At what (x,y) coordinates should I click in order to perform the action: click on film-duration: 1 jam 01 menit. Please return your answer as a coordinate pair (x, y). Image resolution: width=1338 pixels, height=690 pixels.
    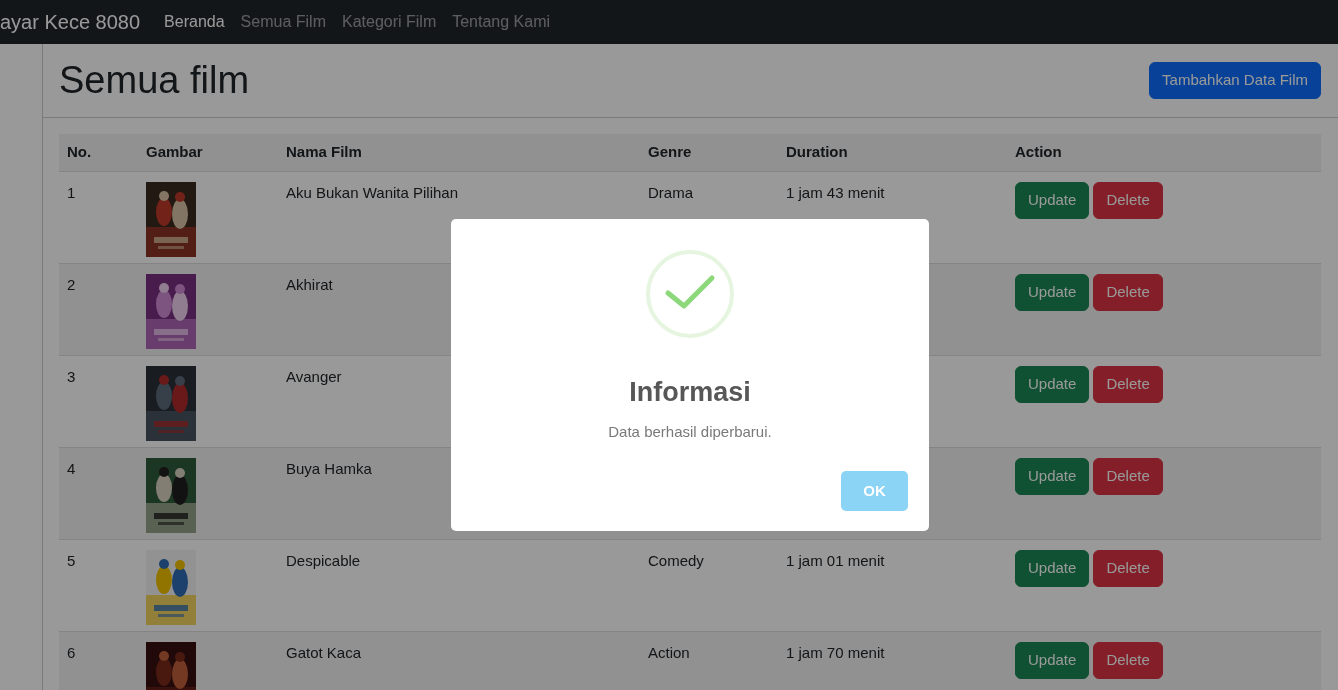
    Looking at the image, I should click on (835, 560).